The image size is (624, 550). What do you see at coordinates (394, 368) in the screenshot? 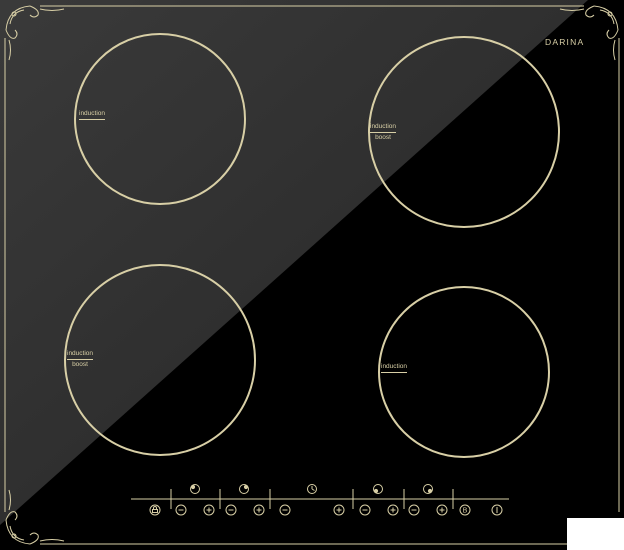
I see `zone-label-bottom-right: induction` at bounding box center [394, 368].